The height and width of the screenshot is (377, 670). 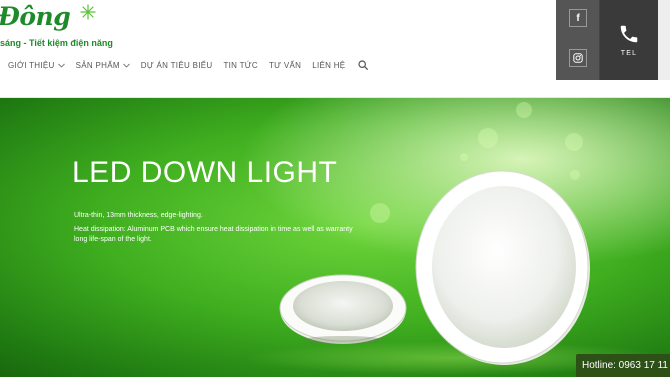 I want to click on nav-item-gioi-thieu: GIỚI THIỆU, so click(x=36, y=65).